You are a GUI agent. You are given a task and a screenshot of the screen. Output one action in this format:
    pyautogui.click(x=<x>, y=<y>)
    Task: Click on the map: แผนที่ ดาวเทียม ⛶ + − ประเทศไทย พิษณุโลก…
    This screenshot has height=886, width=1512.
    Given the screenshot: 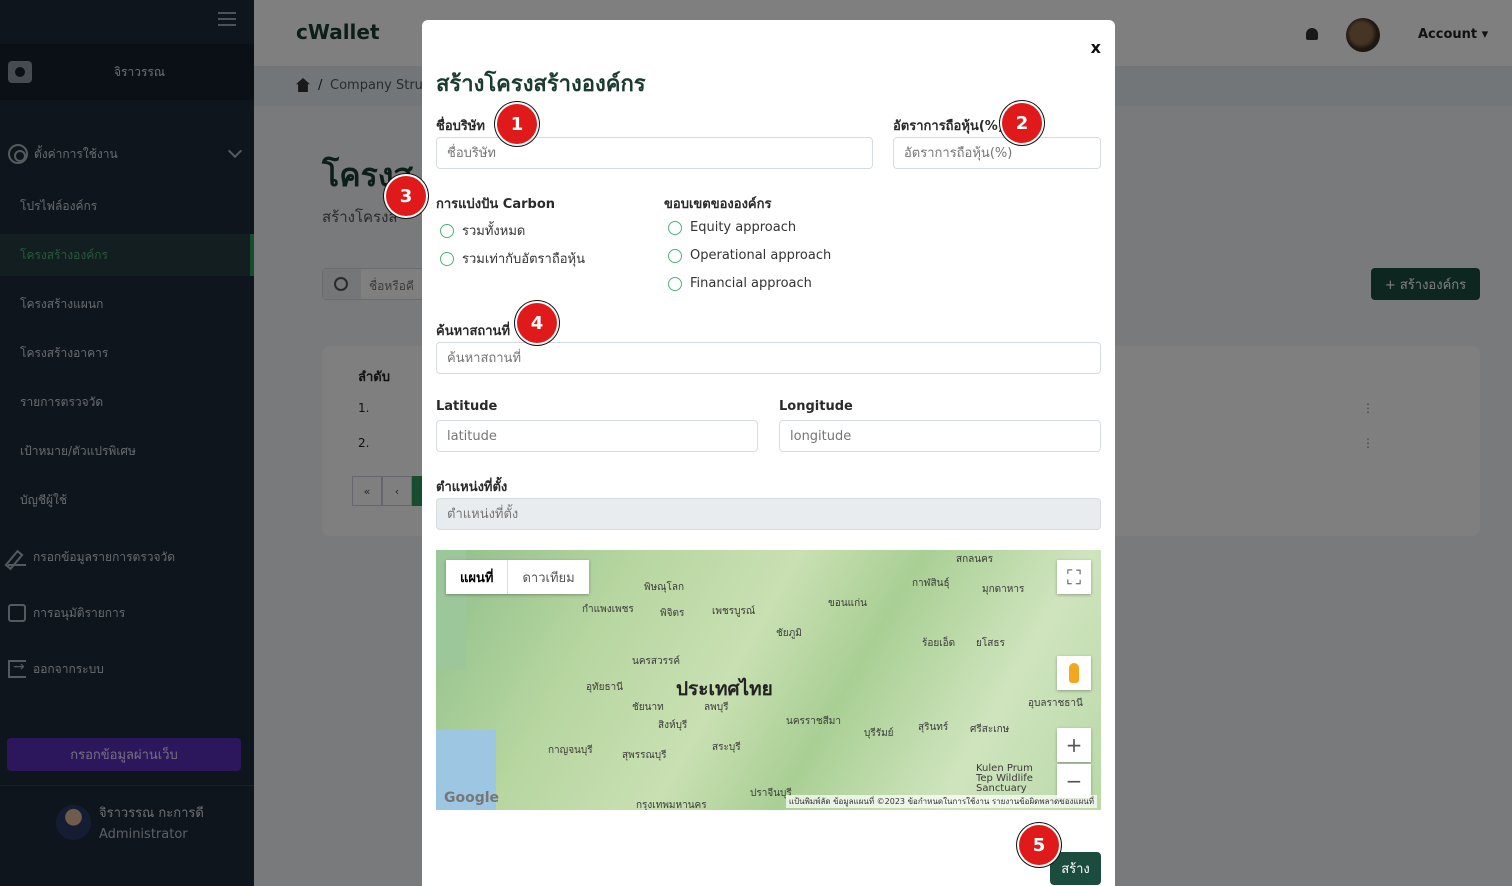 What is the action you would take?
    pyautogui.click(x=768, y=680)
    